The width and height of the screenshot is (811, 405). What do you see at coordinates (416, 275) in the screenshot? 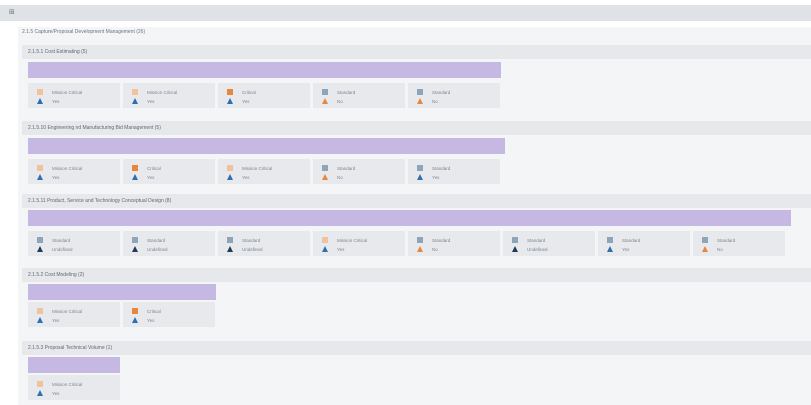
I see `group-header: 2.1.5.2 Cost Modeling (2)` at bounding box center [416, 275].